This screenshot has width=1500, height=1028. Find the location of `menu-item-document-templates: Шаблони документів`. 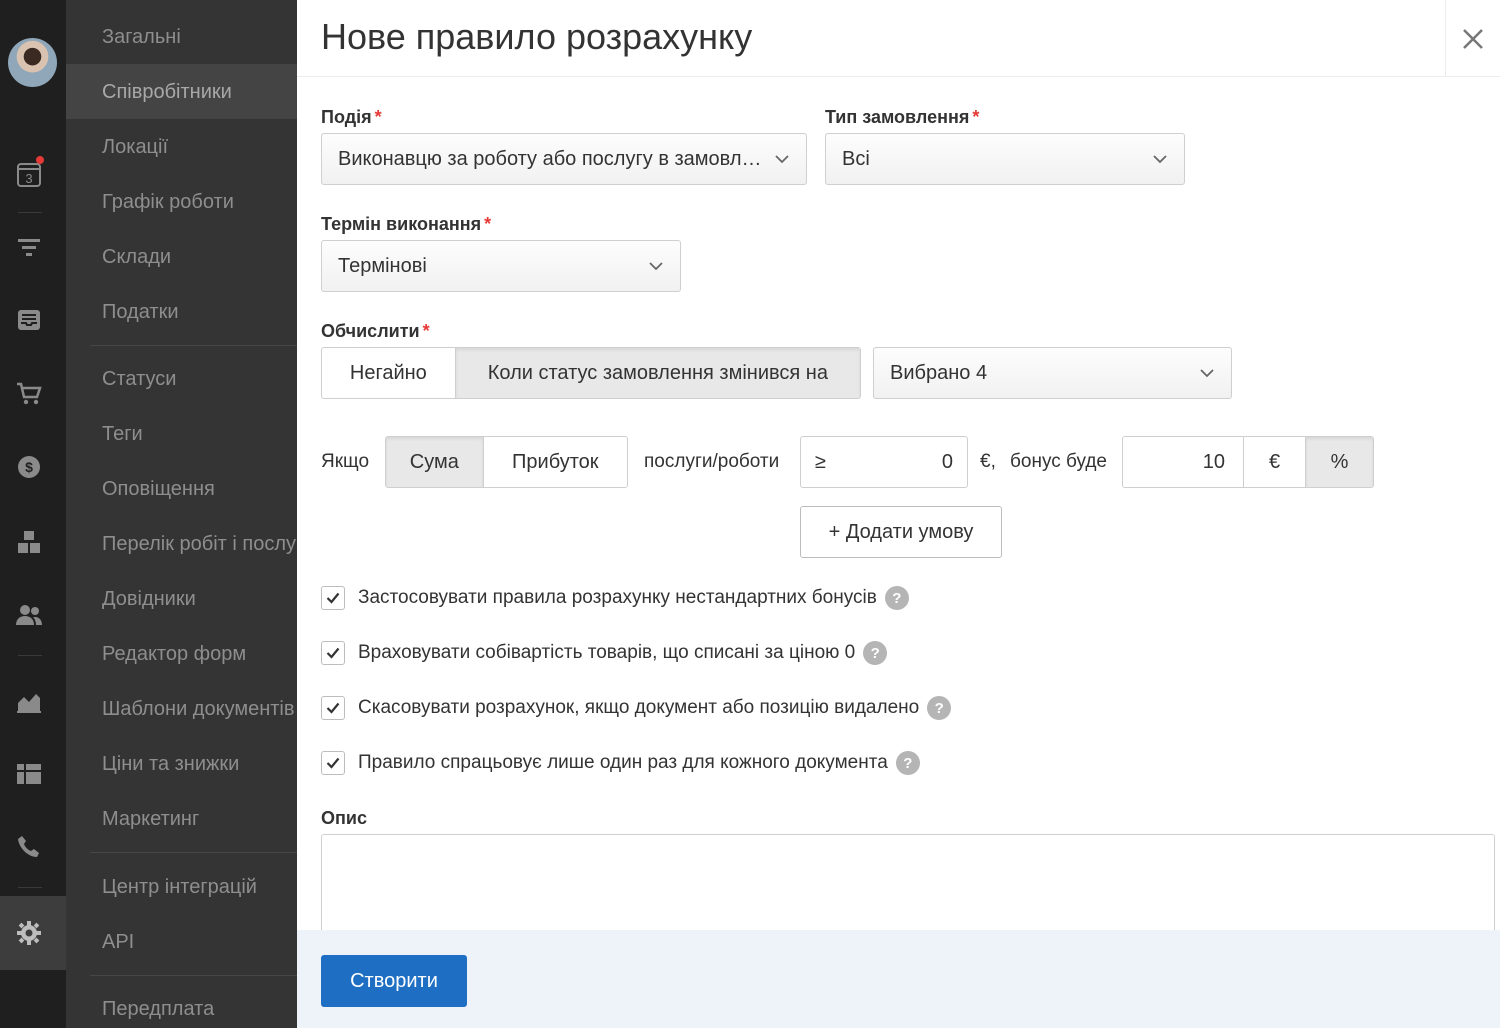

menu-item-document-templates: Шаблони документів is located at coordinates (198, 709).